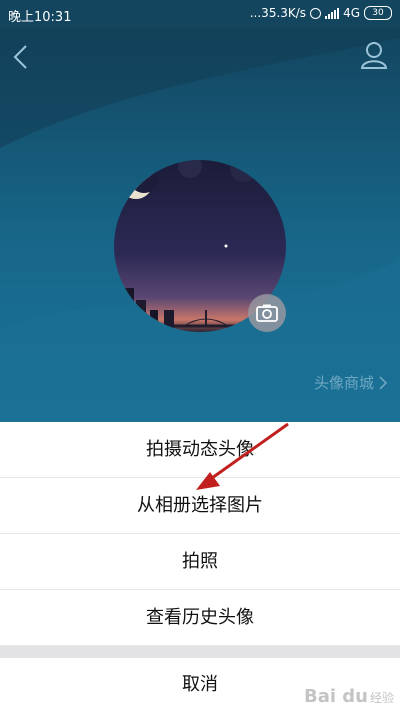 Image resolution: width=400 pixels, height=711 pixels. I want to click on network-speed: ...35.3K/s, so click(278, 13).